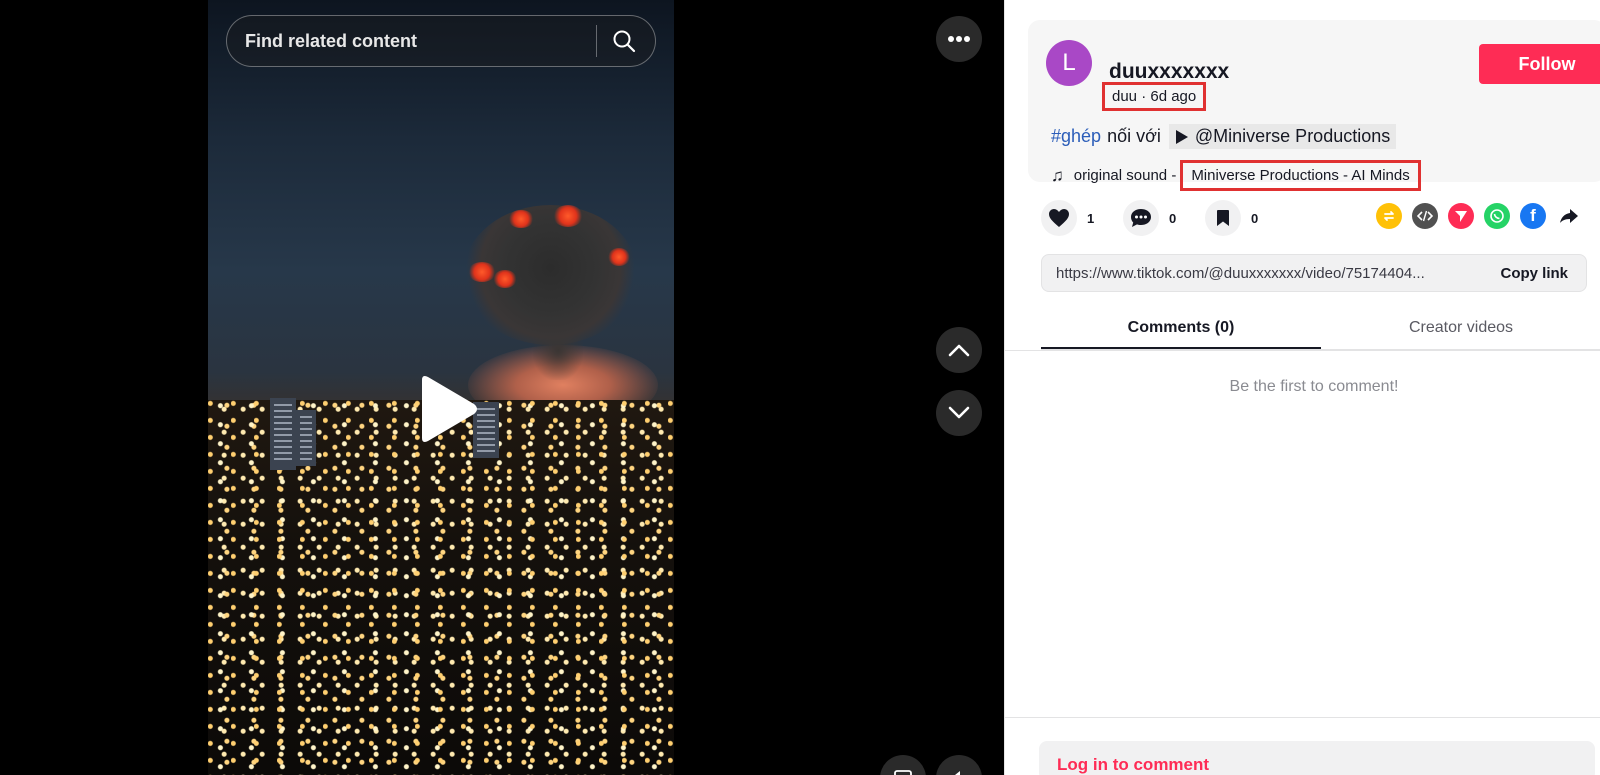 The height and width of the screenshot is (775, 1600). I want to click on mention-text: @Miniverse Productions, so click(1292, 136).